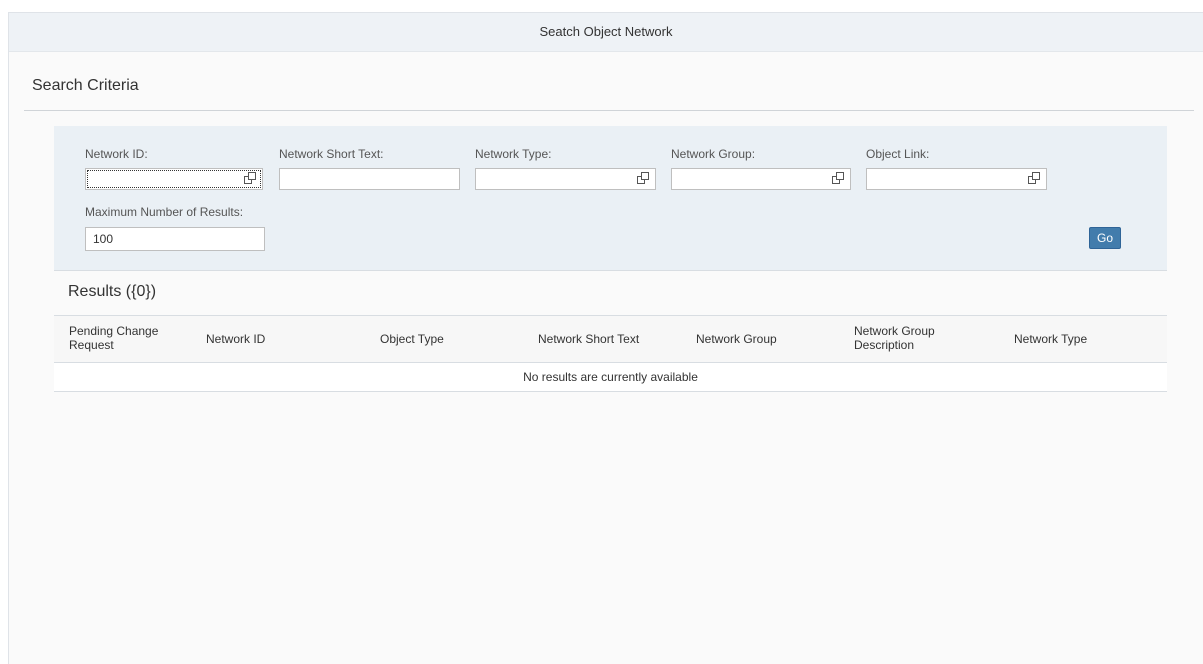 The width and height of the screenshot is (1203, 664). What do you see at coordinates (610, 377) in the screenshot?
I see `empty-results-row: No results are currently available` at bounding box center [610, 377].